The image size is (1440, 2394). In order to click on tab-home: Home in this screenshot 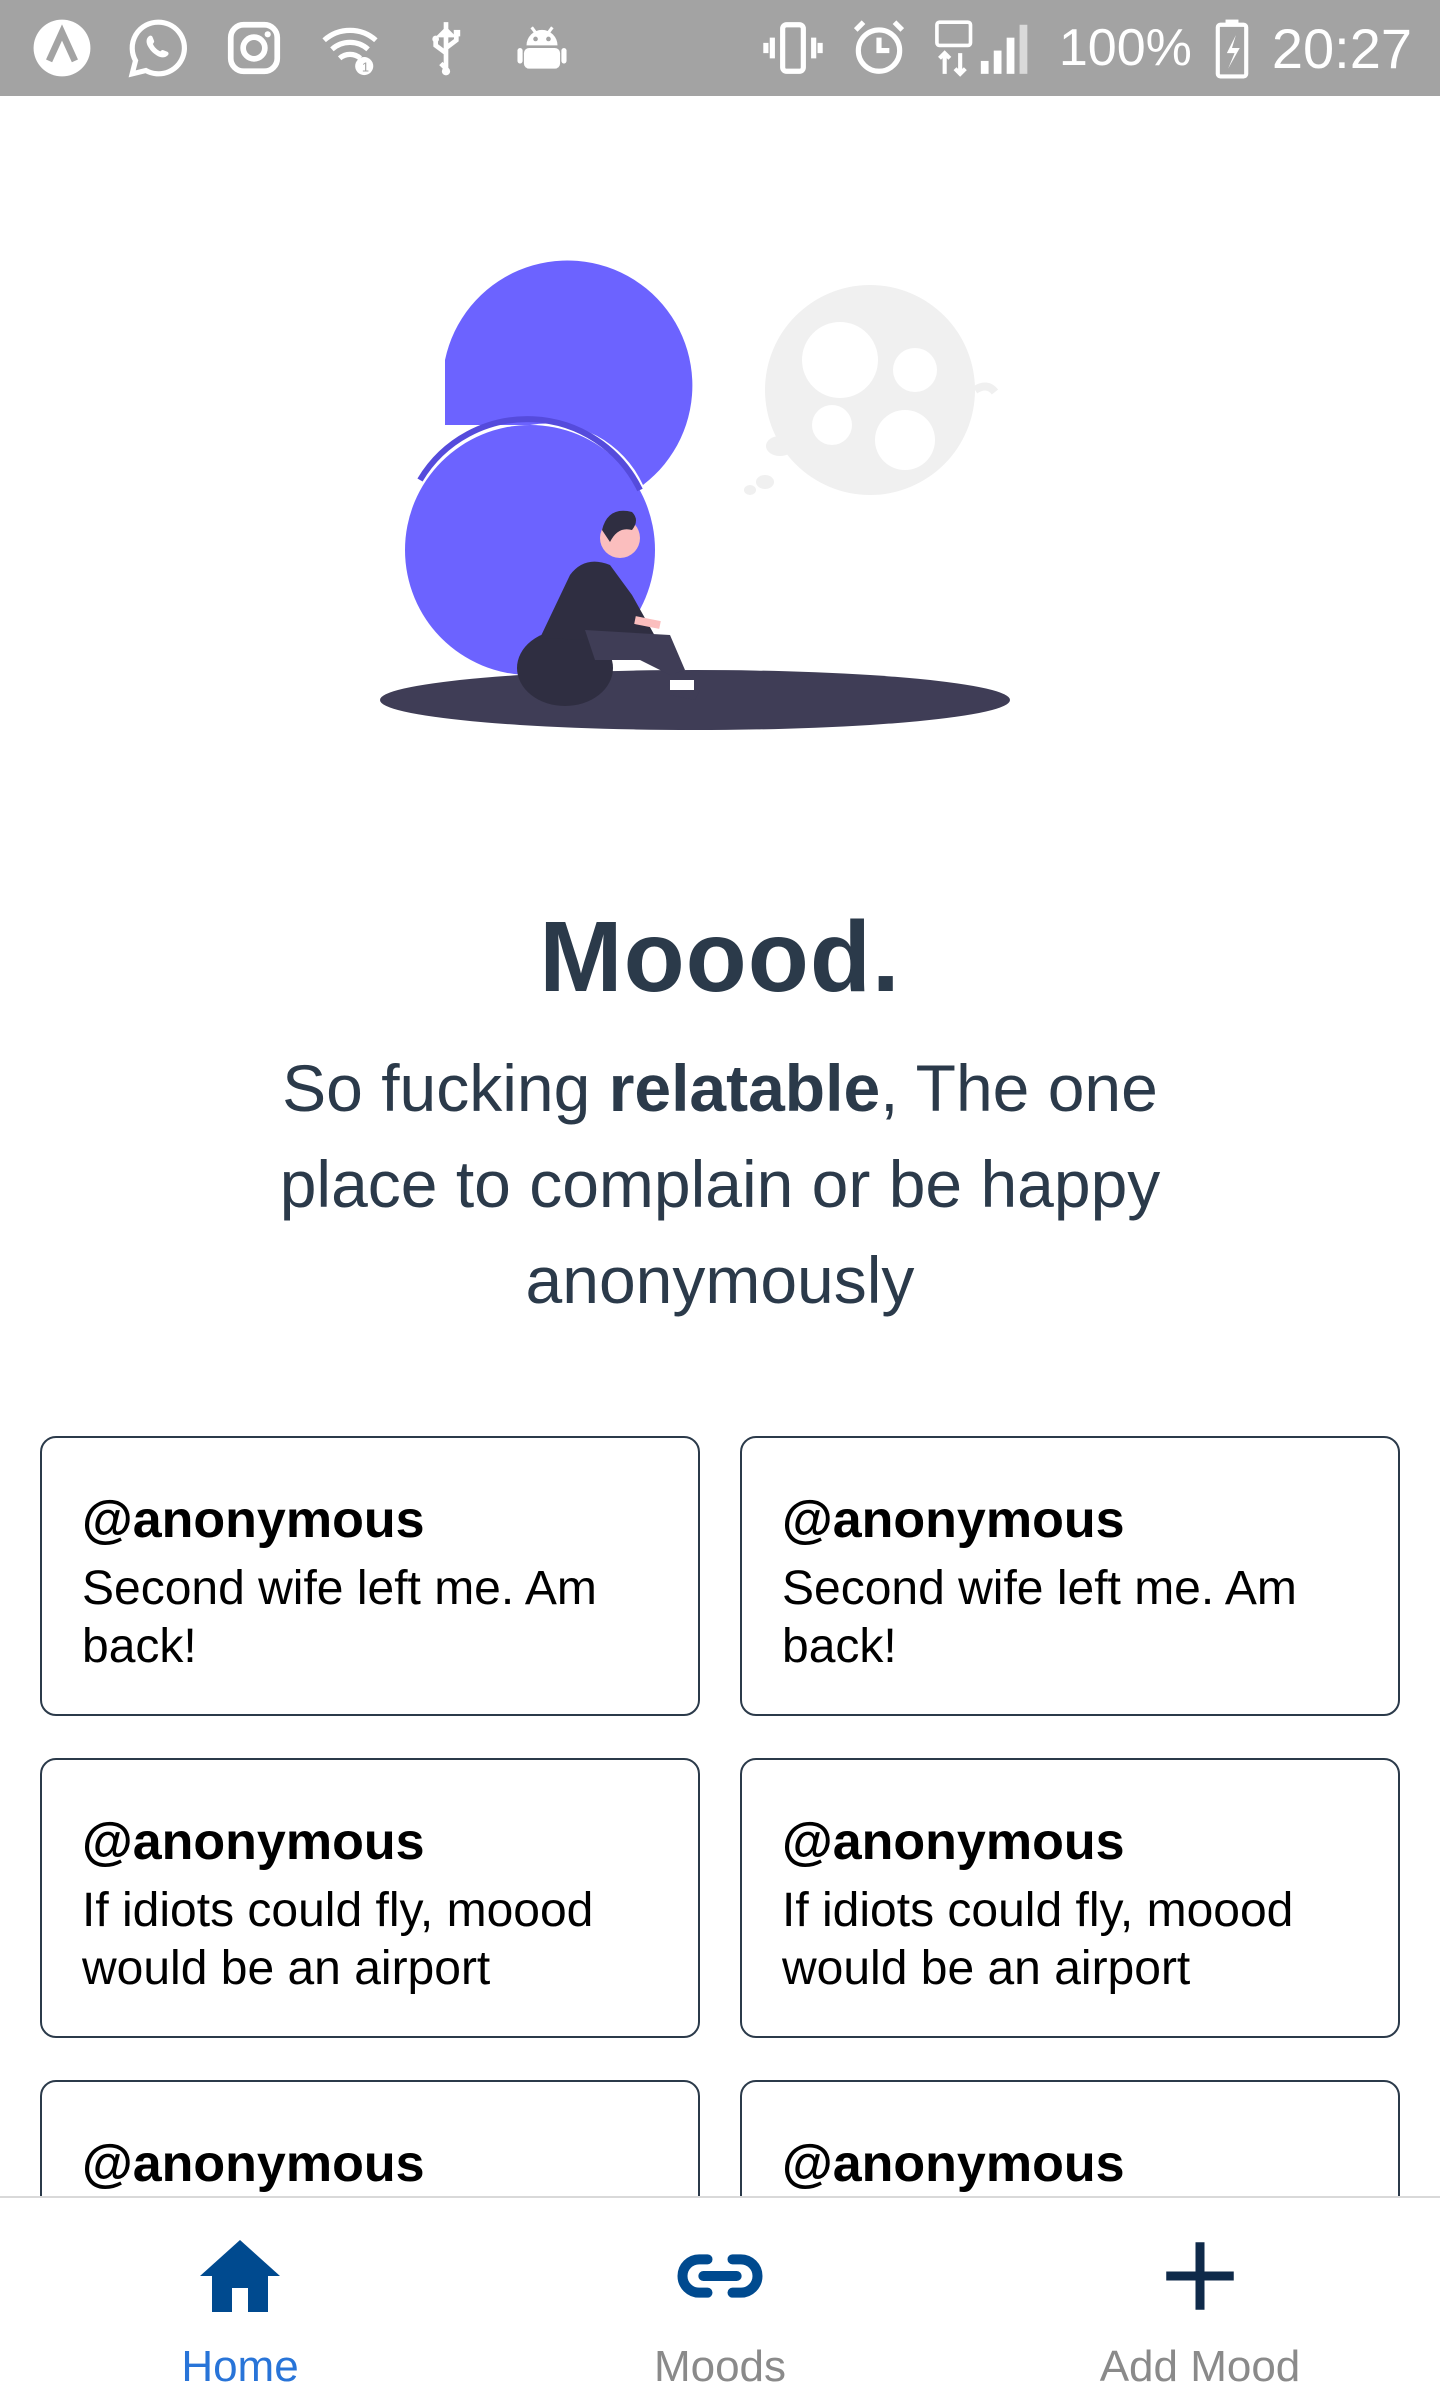, I will do `click(240, 2296)`.